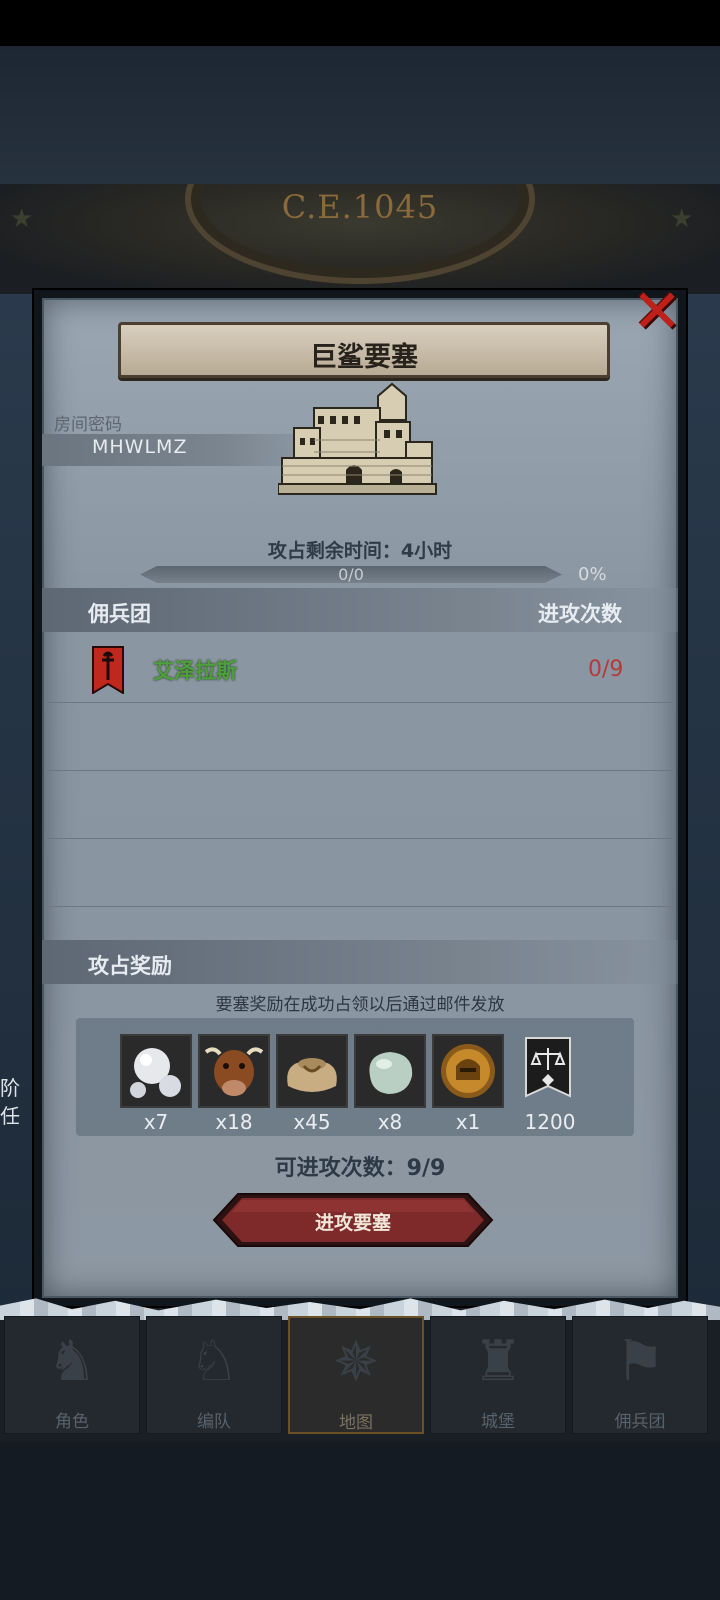 The image size is (720, 1600). Describe the element at coordinates (640, 1361) in the screenshot. I see `mercenary-icon: ⚑` at that location.